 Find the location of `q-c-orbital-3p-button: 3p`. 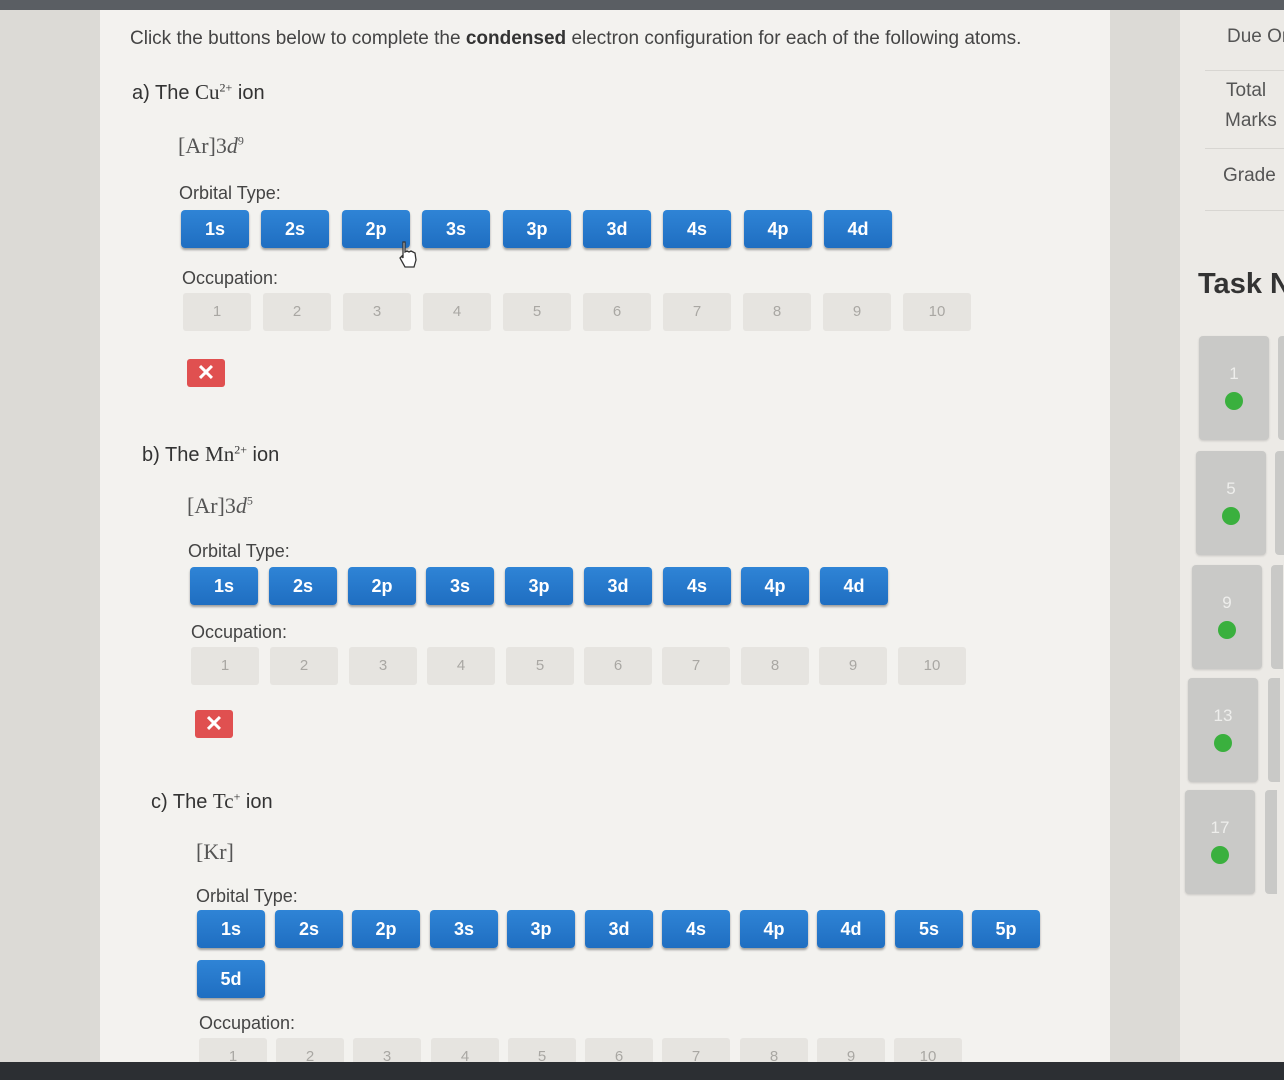

q-c-orbital-3p-button: 3p is located at coordinates (541, 929).